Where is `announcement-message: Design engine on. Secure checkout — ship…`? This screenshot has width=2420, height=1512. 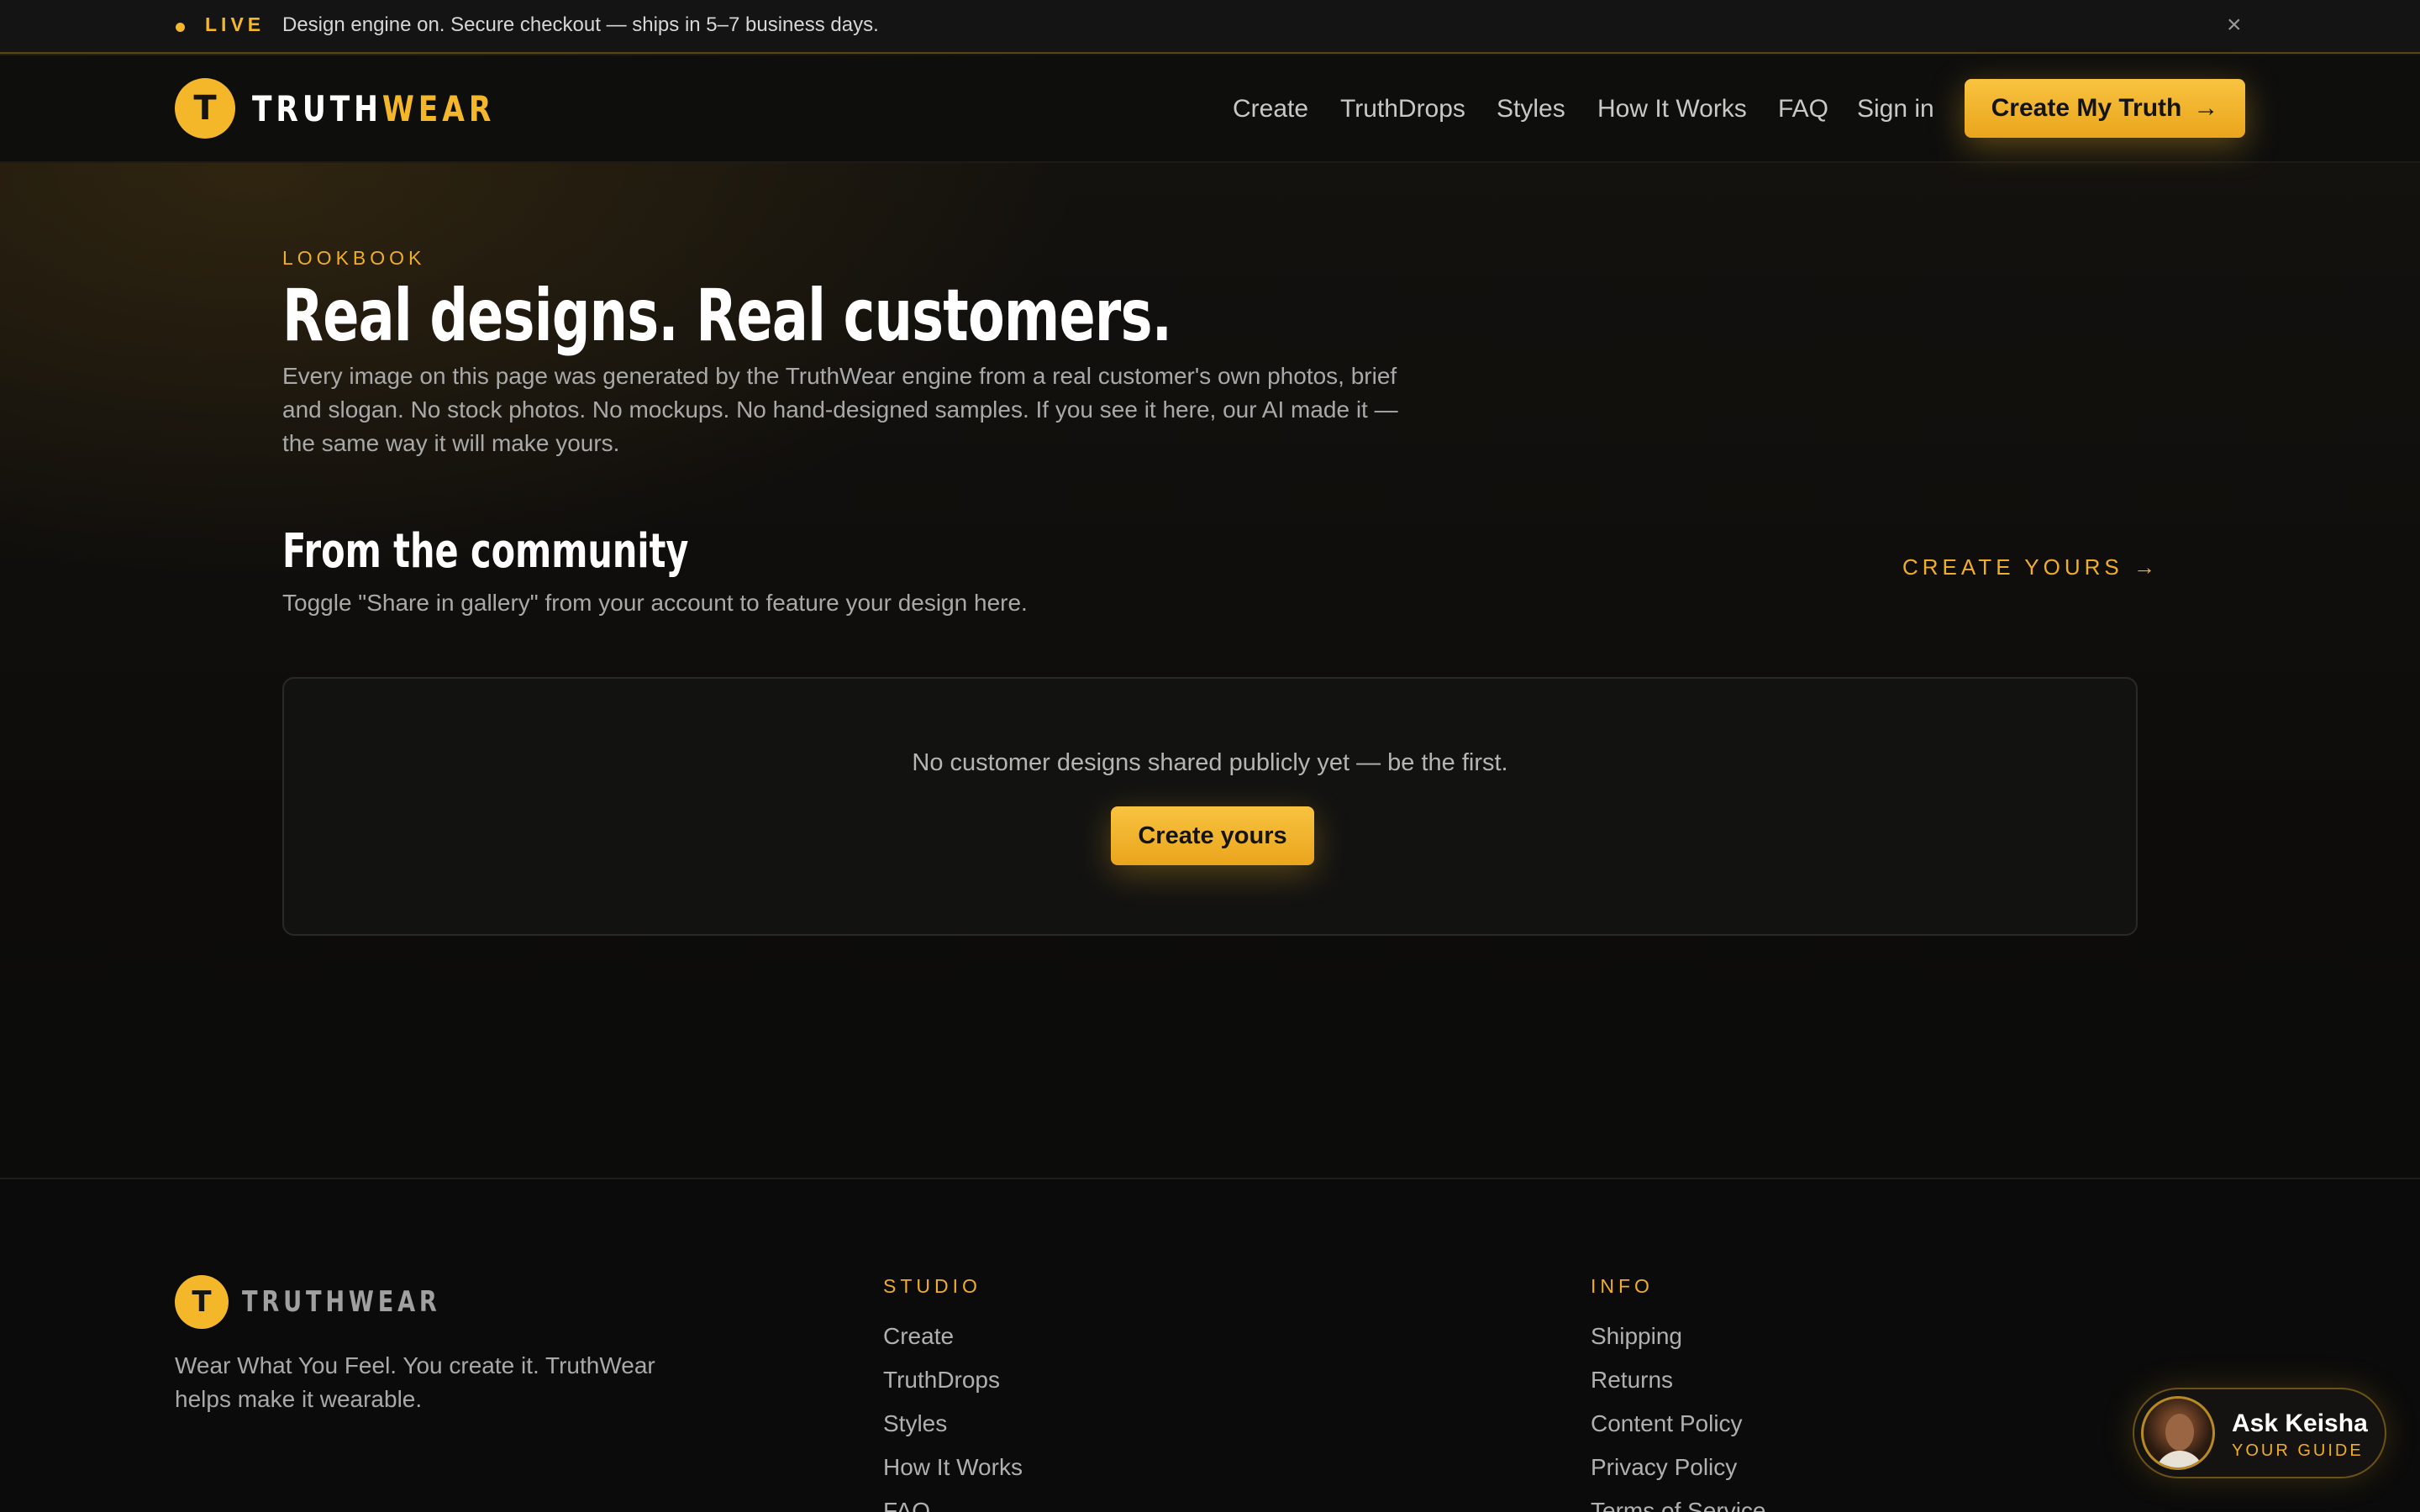
announcement-message: Design engine on. Secure checkout — ship… is located at coordinates (581, 24).